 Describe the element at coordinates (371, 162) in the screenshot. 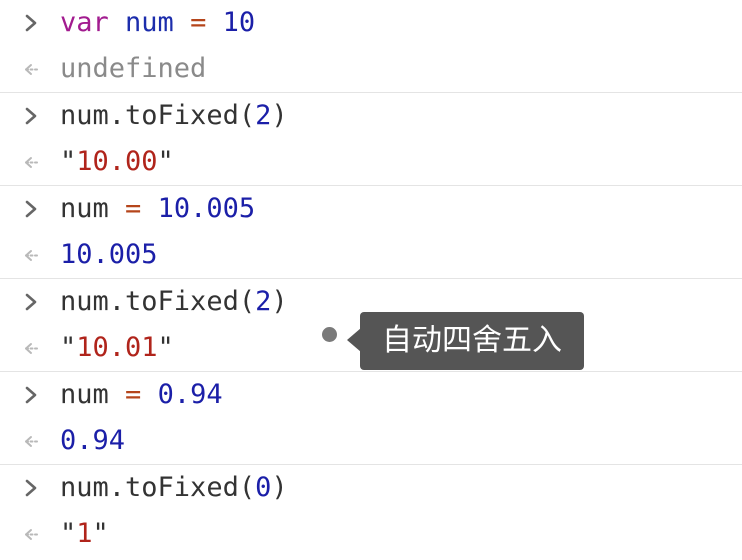

I see `output-line: "10.00"` at that location.